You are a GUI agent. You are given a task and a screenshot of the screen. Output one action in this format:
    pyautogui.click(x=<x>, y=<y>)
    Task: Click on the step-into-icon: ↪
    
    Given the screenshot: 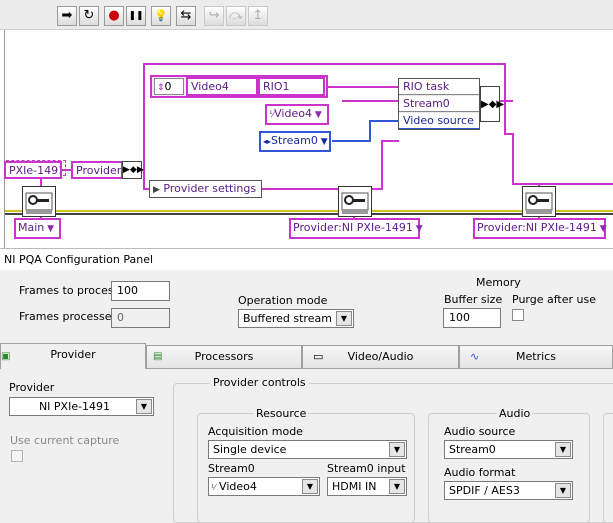 What is the action you would take?
    pyautogui.click(x=214, y=16)
    